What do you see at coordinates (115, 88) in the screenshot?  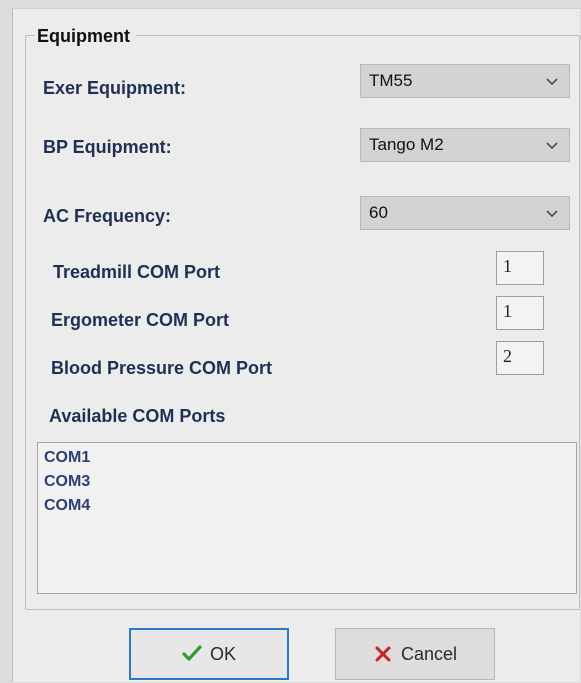 I see `exer-equipment-label: Exer Equipment:` at bounding box center [115, 88].